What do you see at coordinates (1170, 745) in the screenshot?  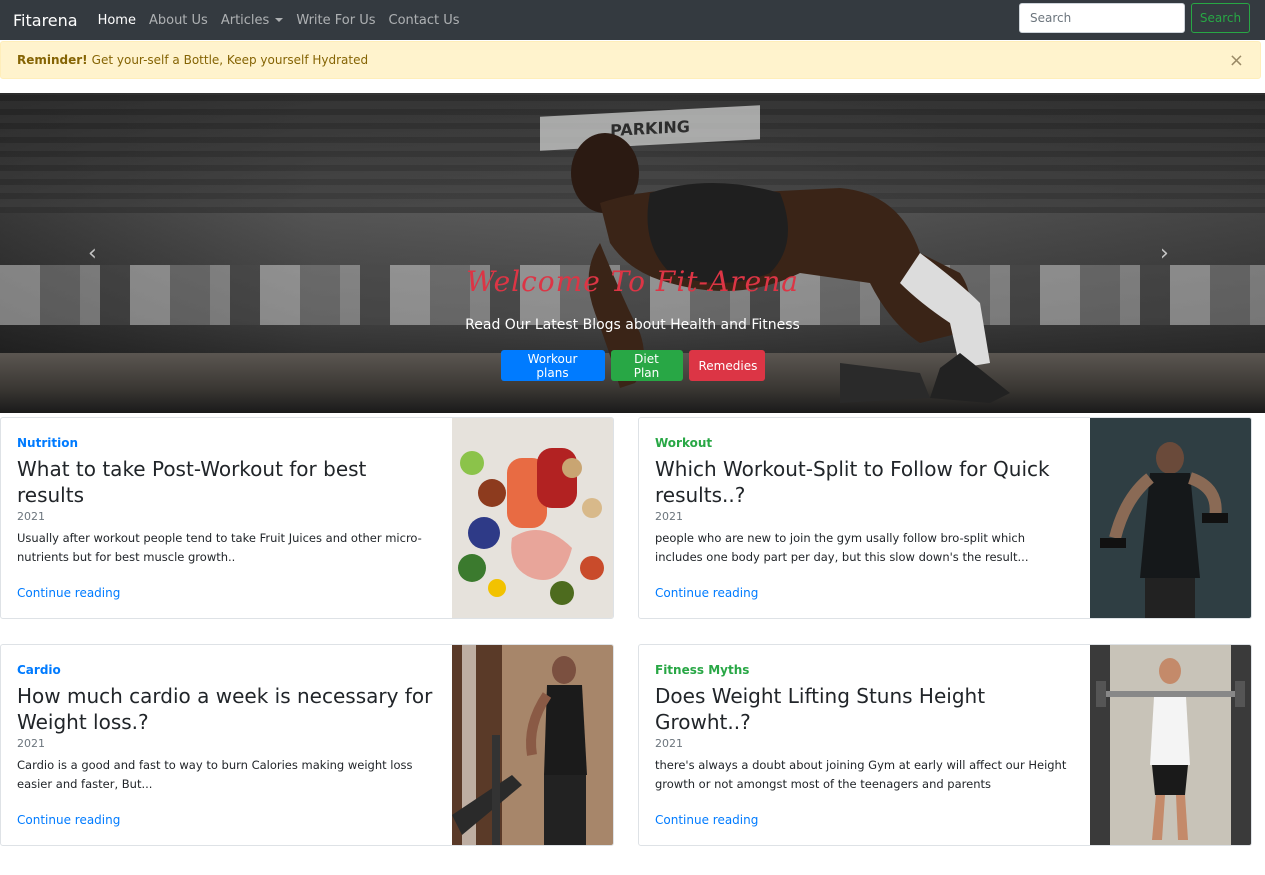 I see `barbell-squat-image` at bounding box center [1170, 745].